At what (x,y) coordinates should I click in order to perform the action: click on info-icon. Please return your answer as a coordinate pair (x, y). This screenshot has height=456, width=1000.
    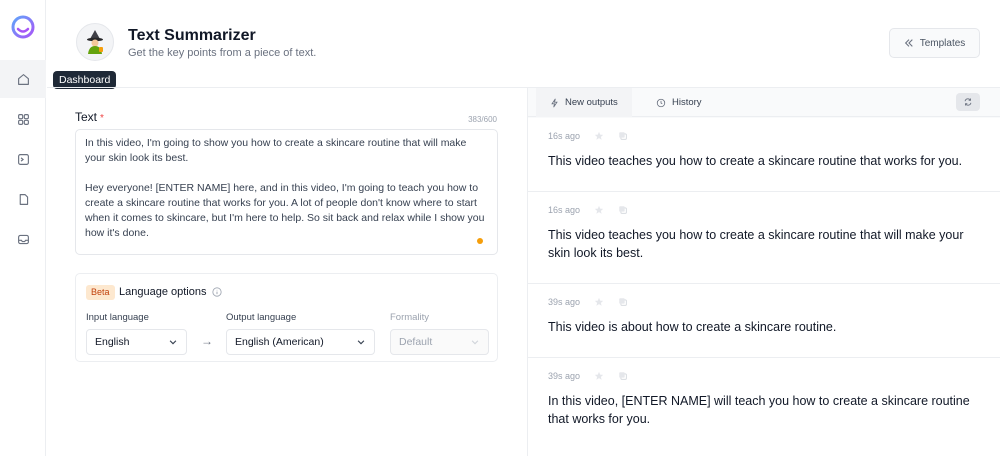
    Looking at the image, I should click on (217, 292).